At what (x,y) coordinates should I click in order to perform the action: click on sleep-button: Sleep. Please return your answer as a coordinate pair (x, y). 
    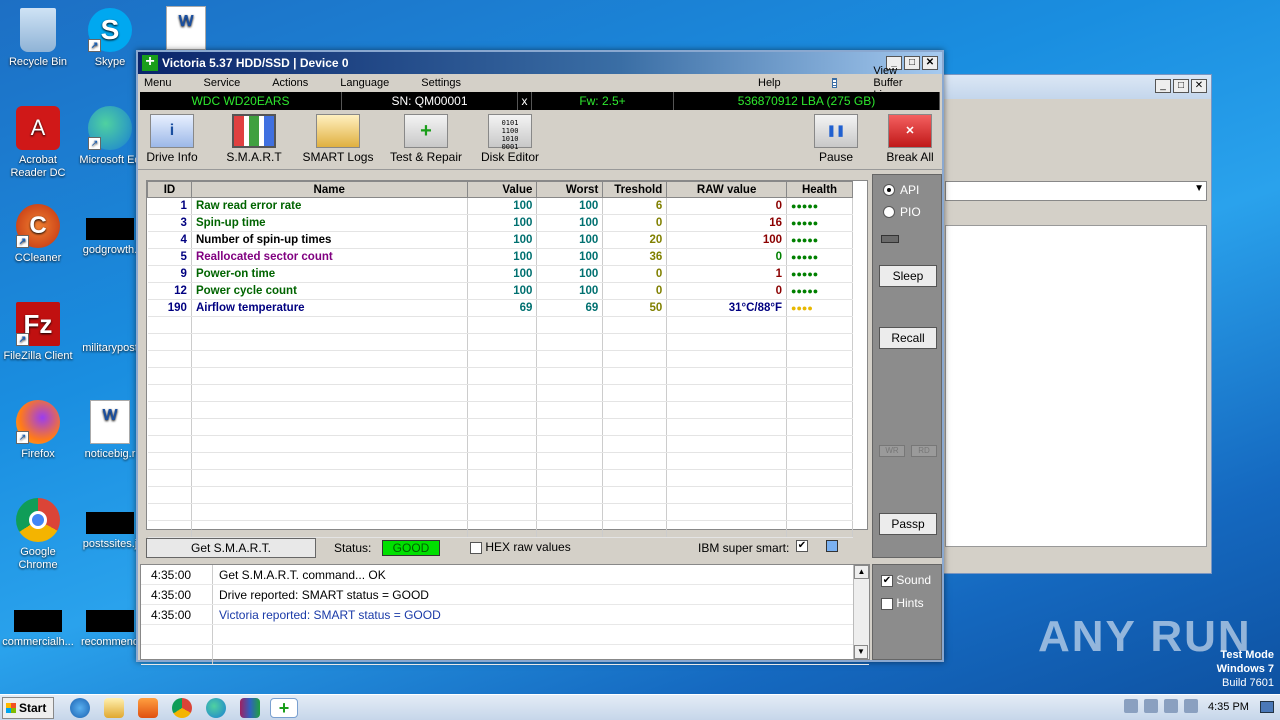
    Looking at the image, I should click on (908, 276).